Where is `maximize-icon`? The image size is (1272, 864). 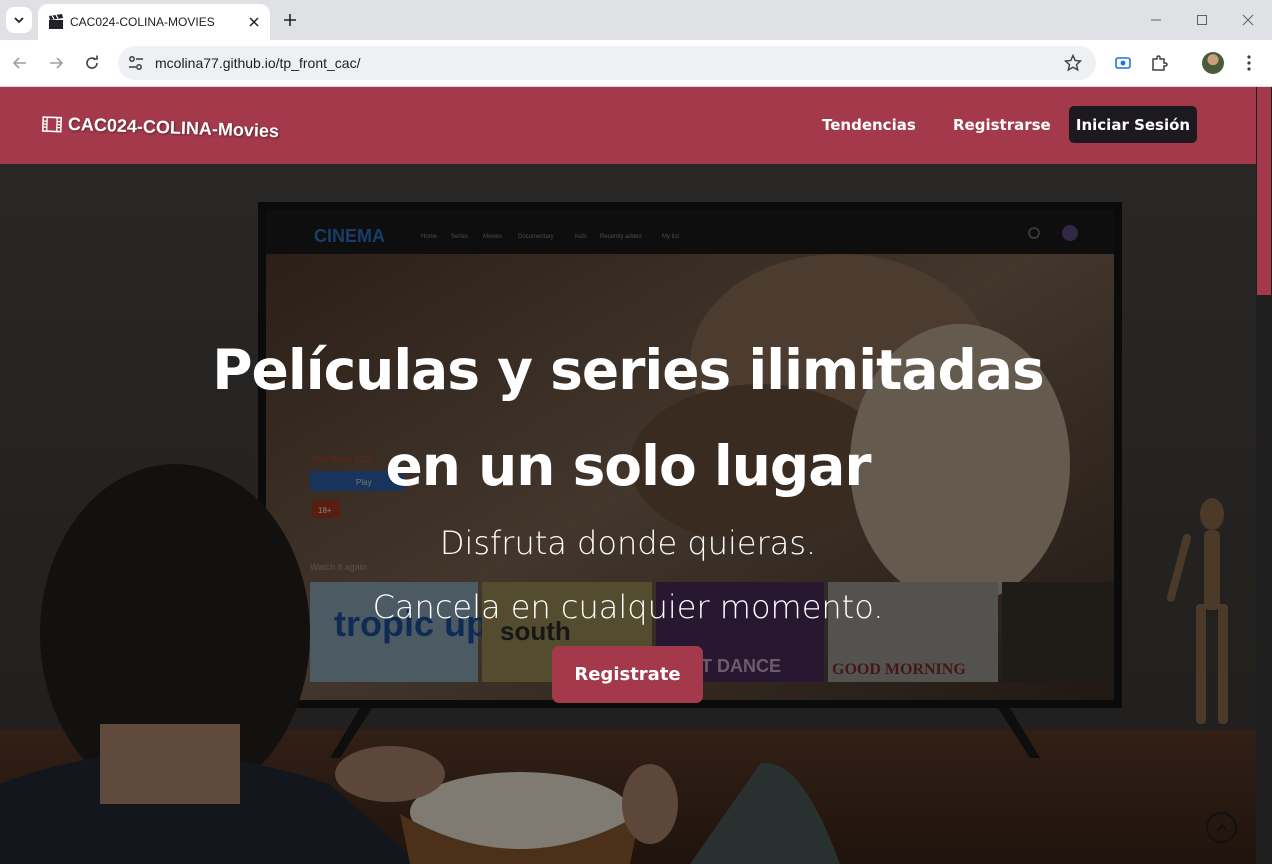
maximize-icon is located at coordinates (1202, 20).